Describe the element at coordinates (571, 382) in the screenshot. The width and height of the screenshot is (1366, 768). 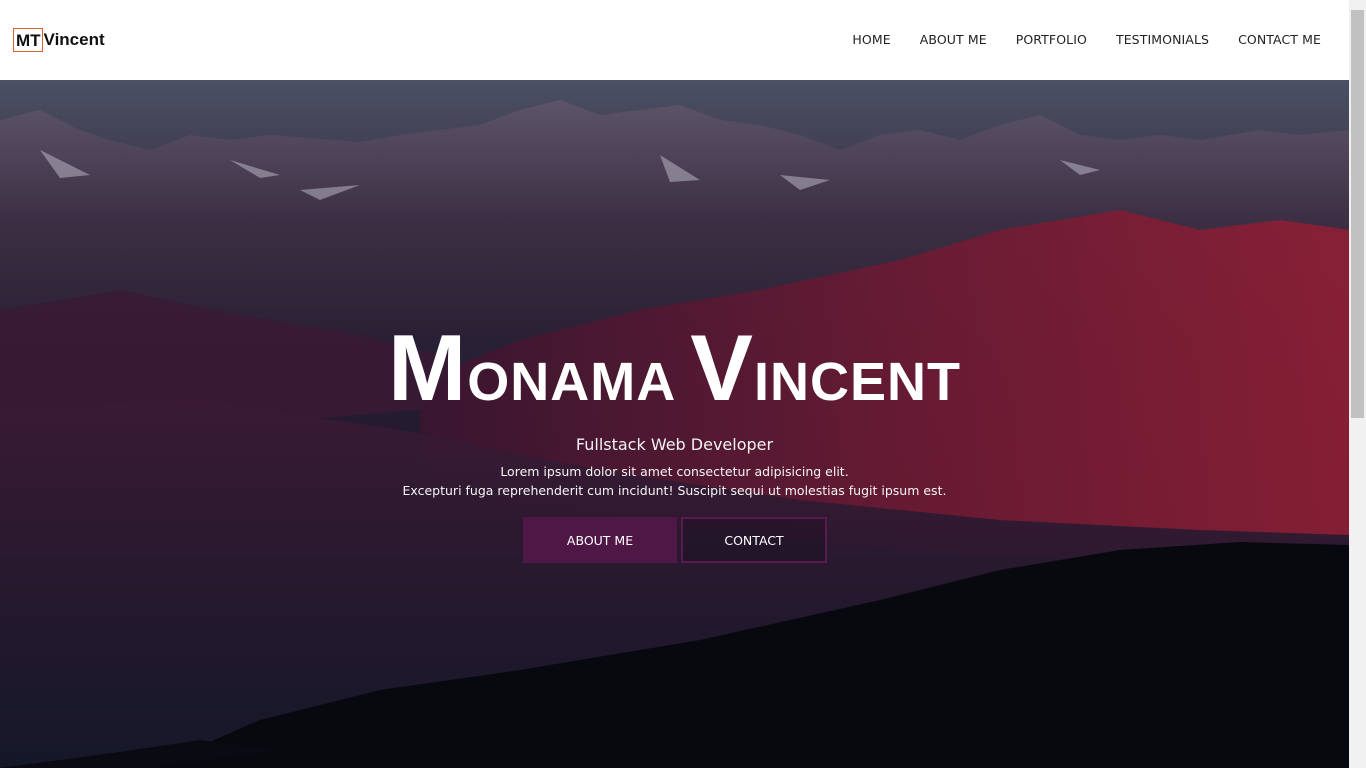
I see `hero-title-first-name: ONAMA` at that location.